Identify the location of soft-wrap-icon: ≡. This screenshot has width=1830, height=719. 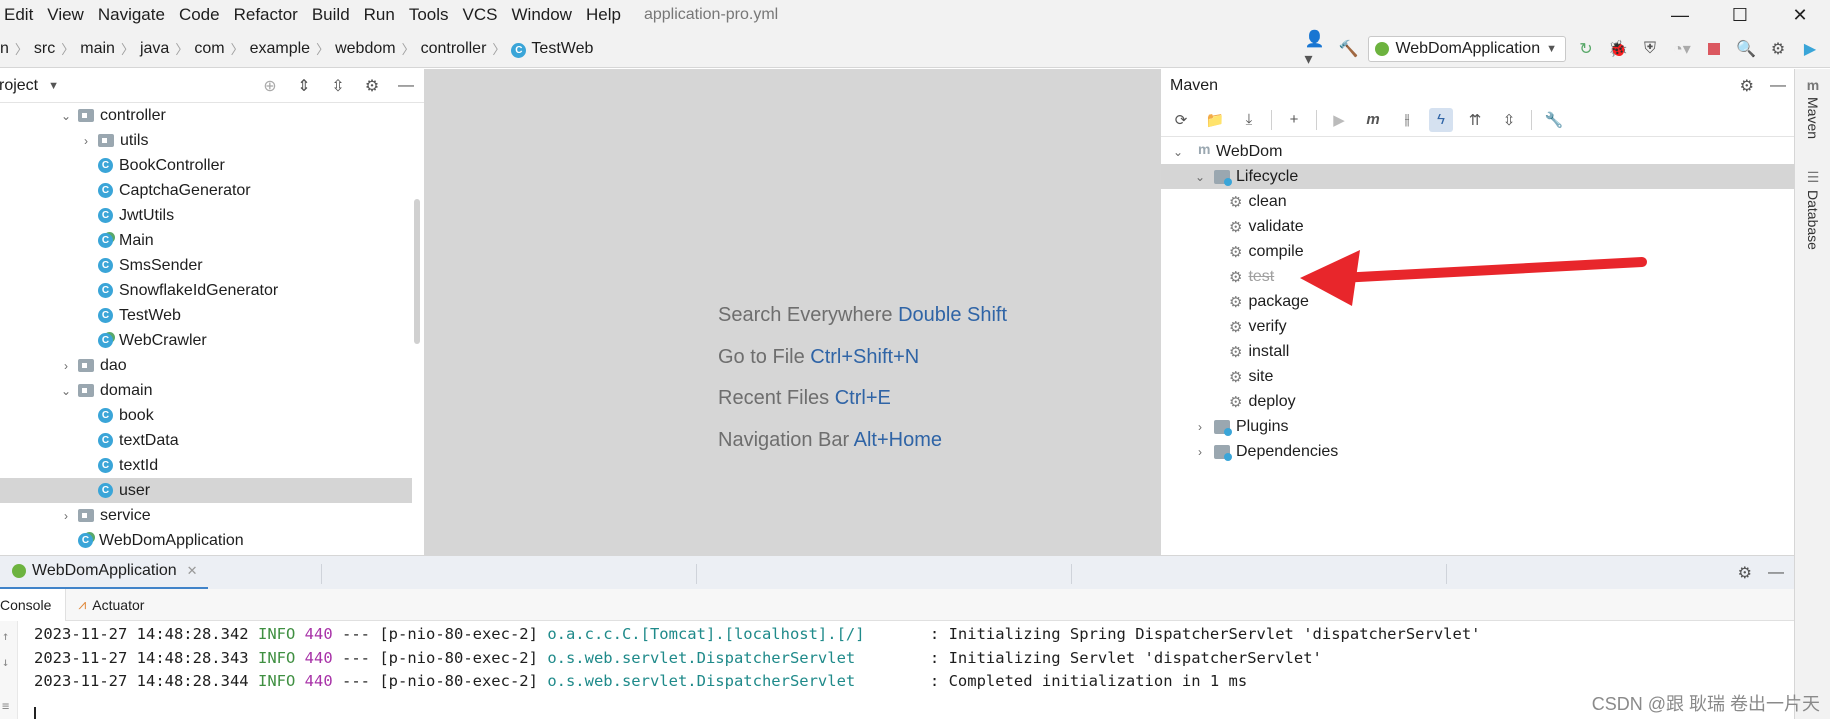
(5, 706).